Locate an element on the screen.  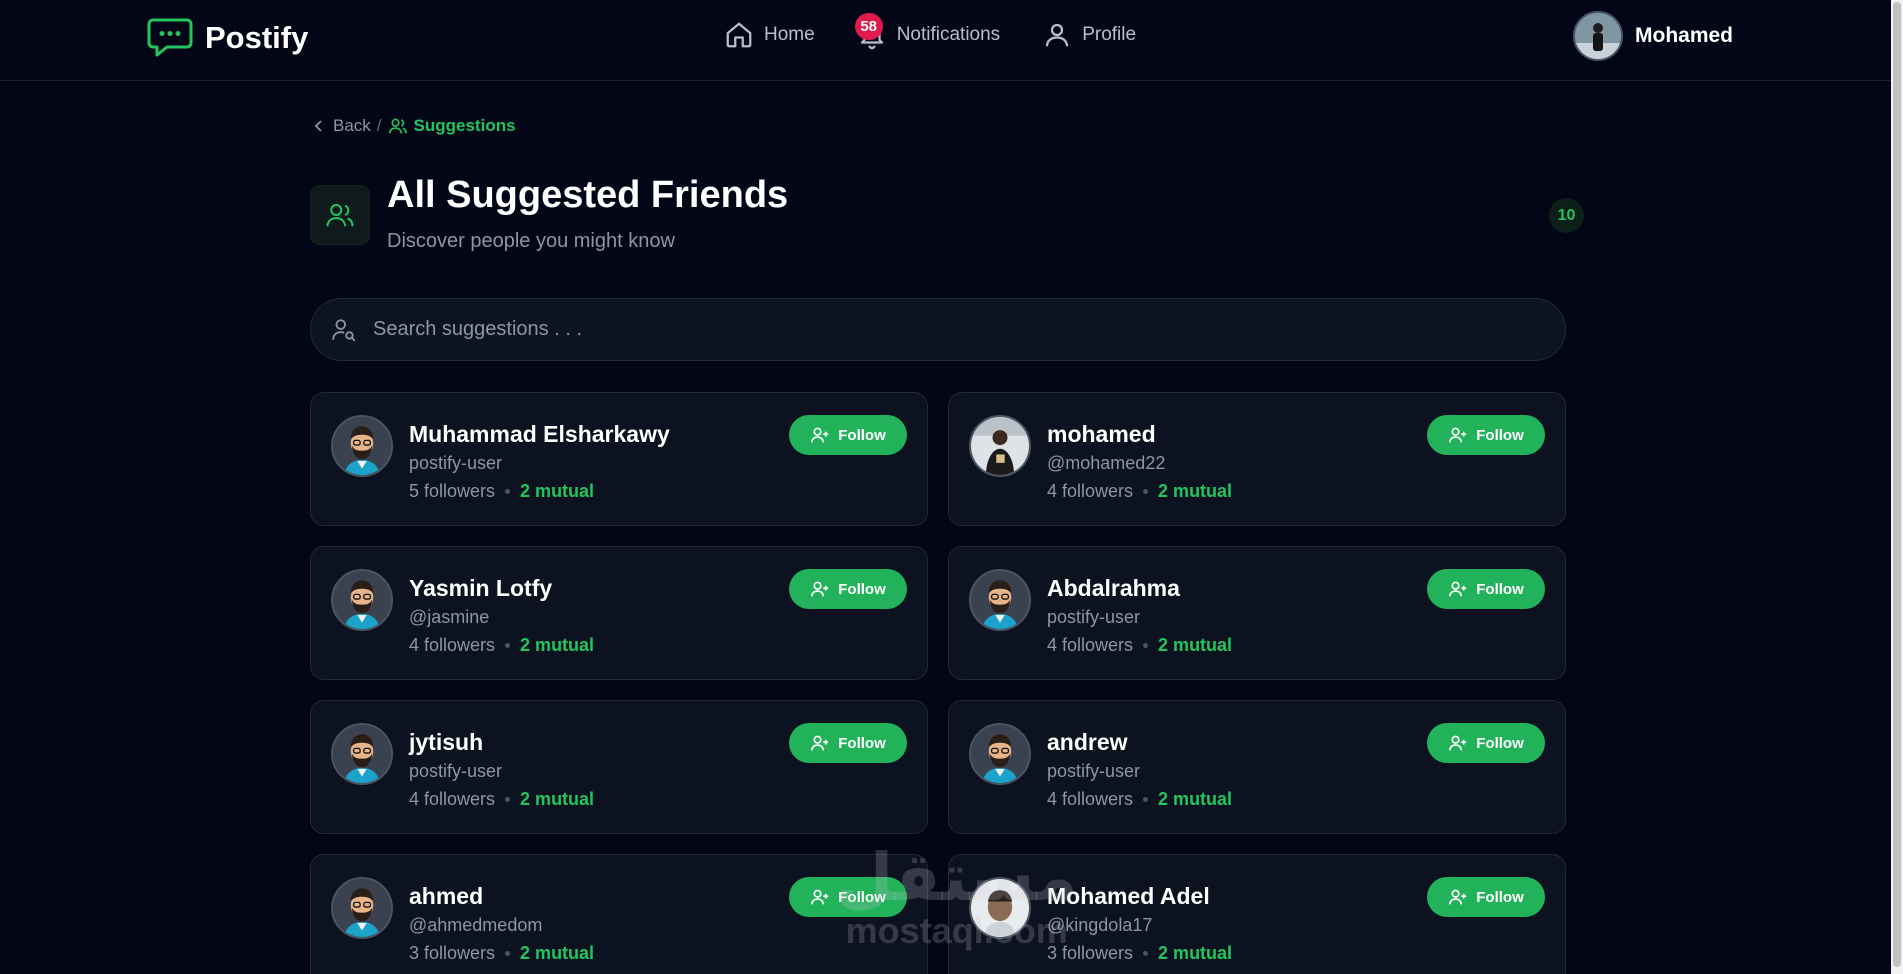
user-menu: Mohamed is located at coordinates (1653, 36).